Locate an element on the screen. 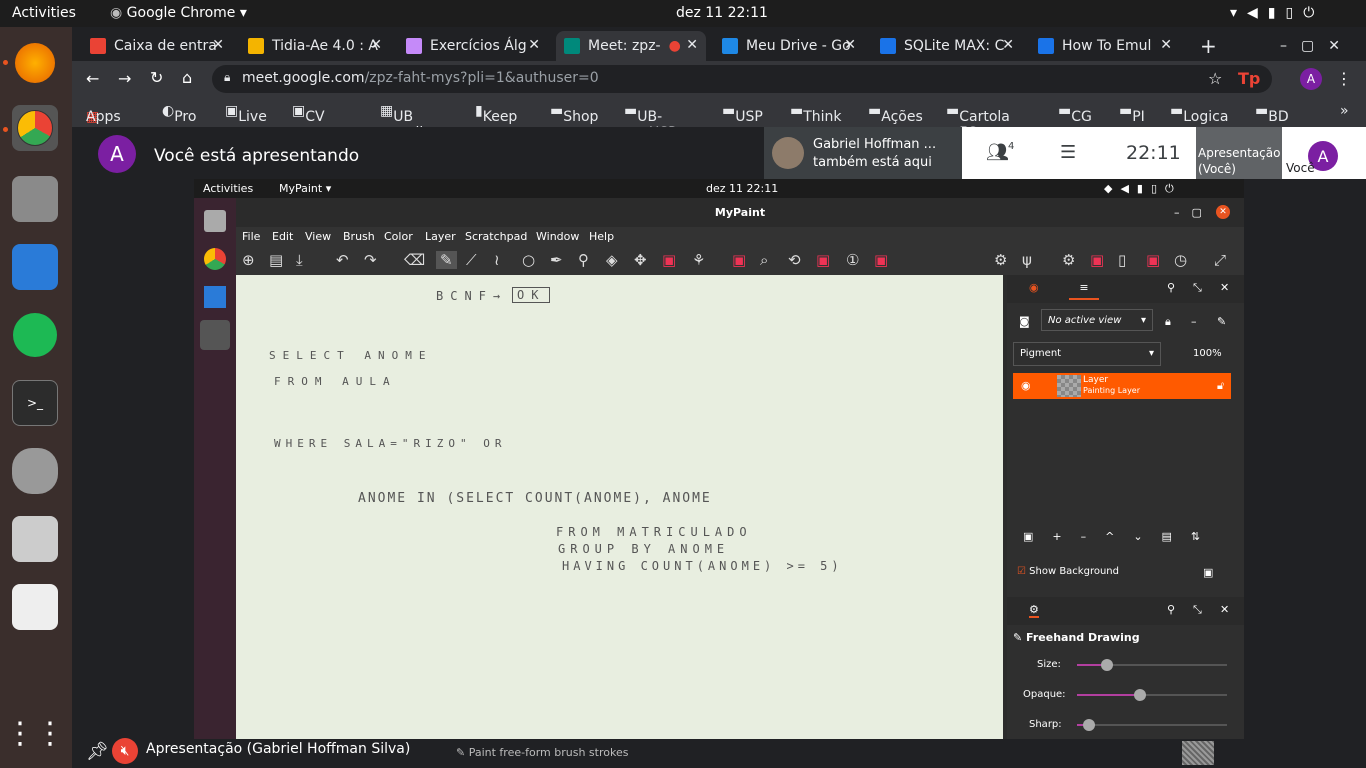  bg-icon: ▣ is located at coordinates (1208, 572).